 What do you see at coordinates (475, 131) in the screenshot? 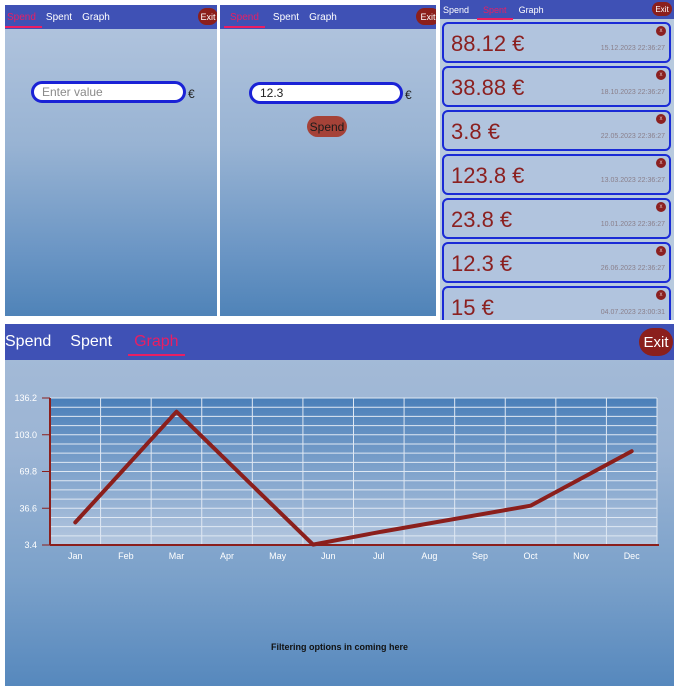
I see `amount: 3.8 €` at bounding box center [475, 131].